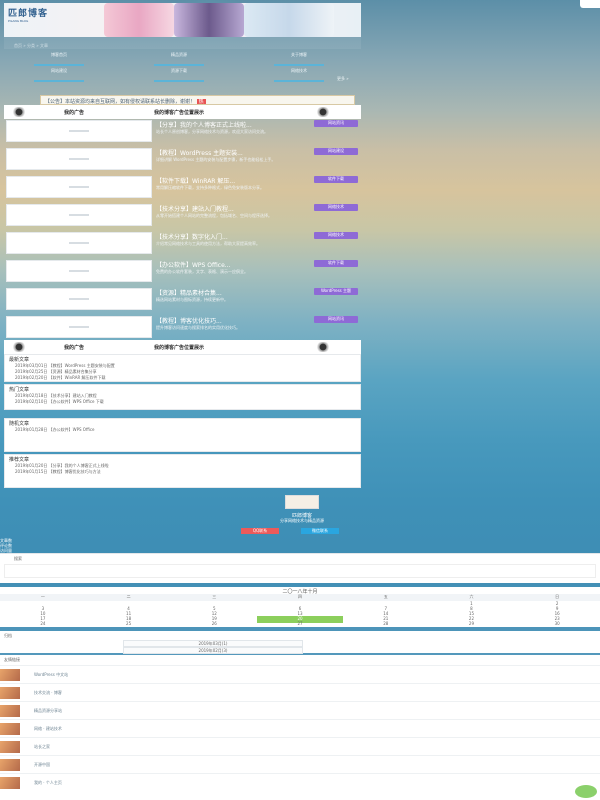  What do you see at coordinates (216, 159) in the screenshot?
I see `post-excerpt: 详细讲解 WordPress 主题的安装与配置步骤，新手也能轻松上手。` at bounding box center [216, 159].